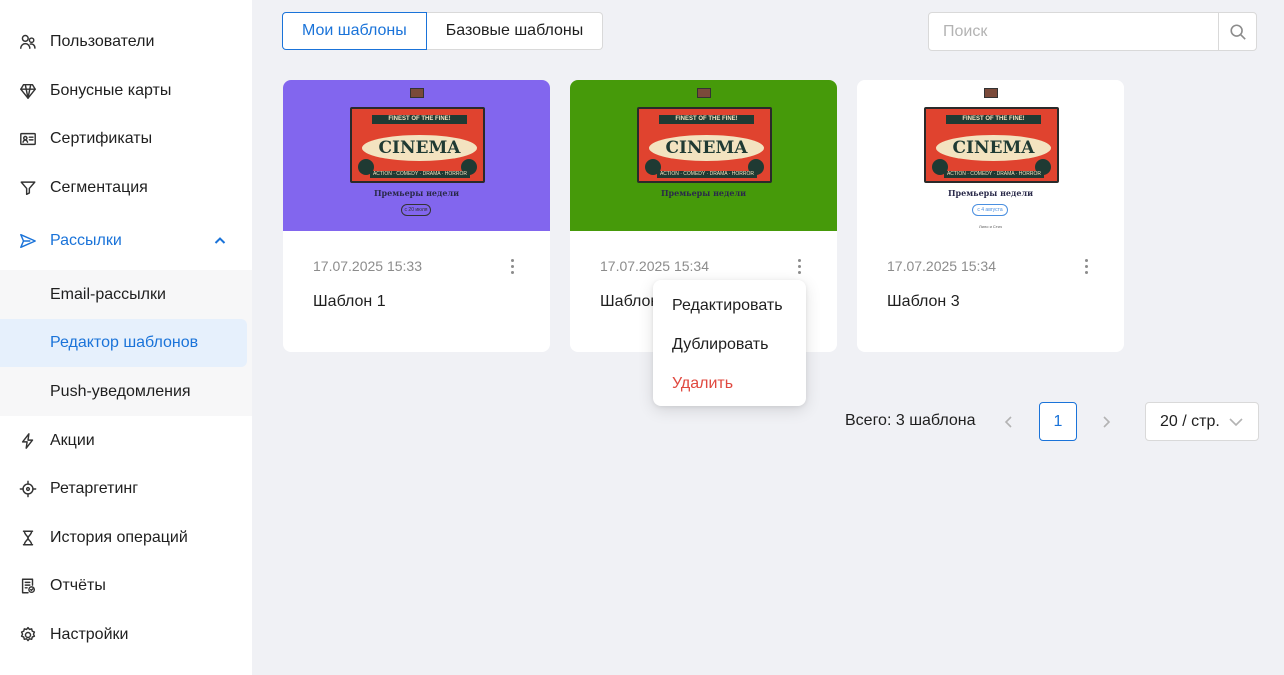 The width and height of the screenshot is (1284, 675). I want to click on sidebar-item-promotions: Акции, so click(126, 441).